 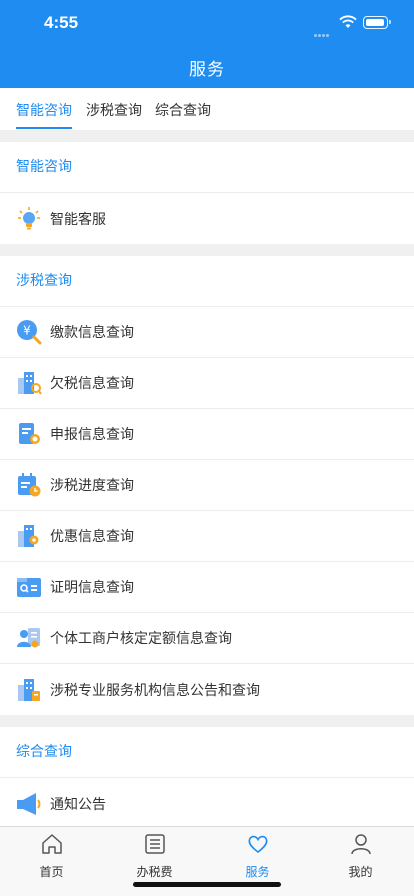 What do you see at coordinates (78, 804) in the screenshot?
I see `item-label: 通知公告` at bounding box center [78, 804].